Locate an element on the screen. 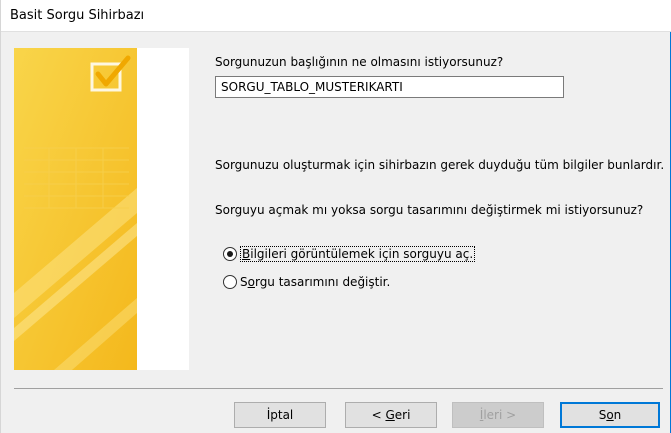 The height and width of the screenshot is (433, 671). modify-design-label: Sorgu tasarımını değiştir. is located at coordinates (315, 282).